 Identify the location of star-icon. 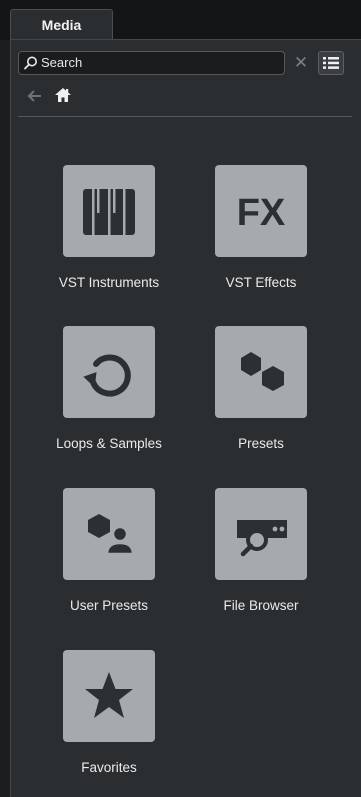
(109, 695).